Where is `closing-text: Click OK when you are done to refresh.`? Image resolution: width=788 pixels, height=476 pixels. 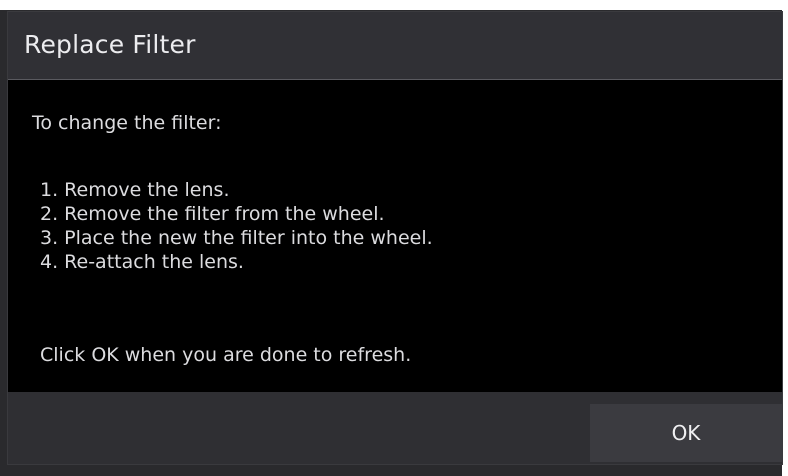
closing-text: Click OK when you are done to refresh. is located at coordinates (226, 355).